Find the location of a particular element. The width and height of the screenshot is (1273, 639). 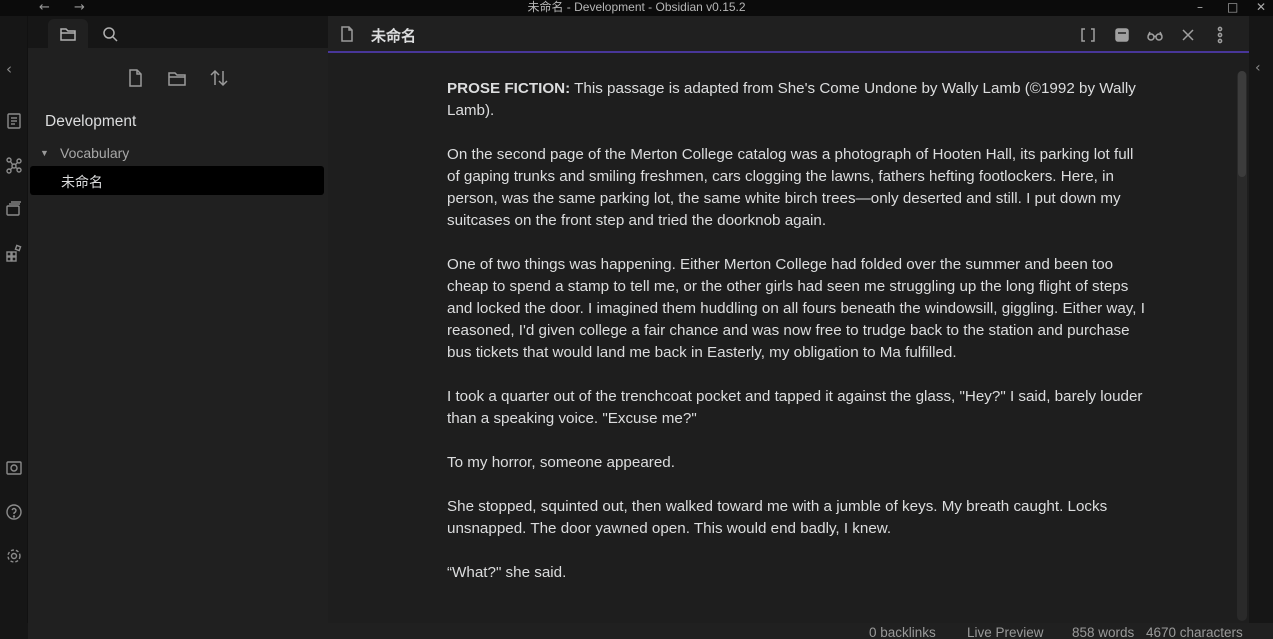

word-count: 858 words is located at coordinates (1103, 632).